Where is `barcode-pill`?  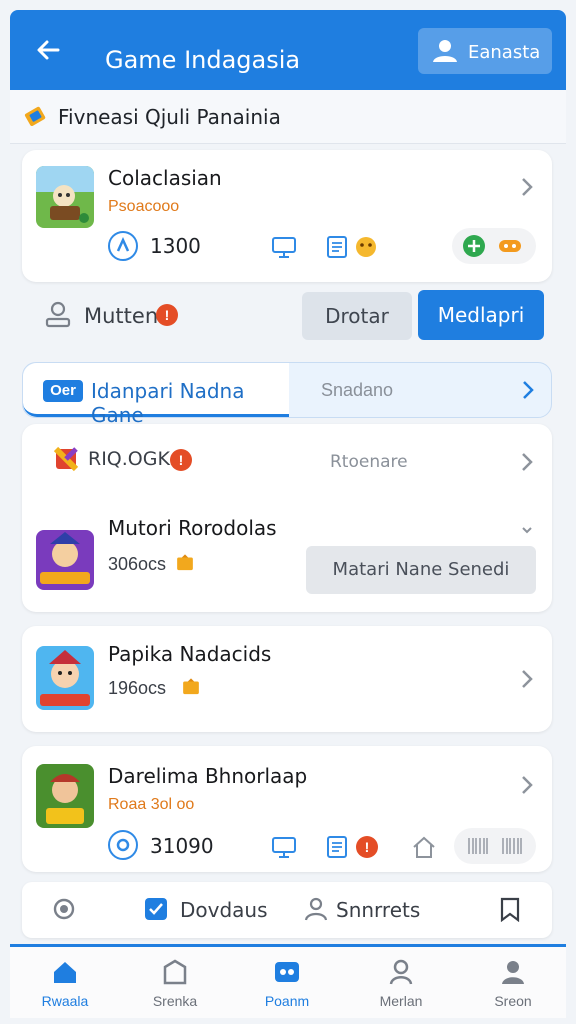
barcode-pill is located at coordinates (495, 846).